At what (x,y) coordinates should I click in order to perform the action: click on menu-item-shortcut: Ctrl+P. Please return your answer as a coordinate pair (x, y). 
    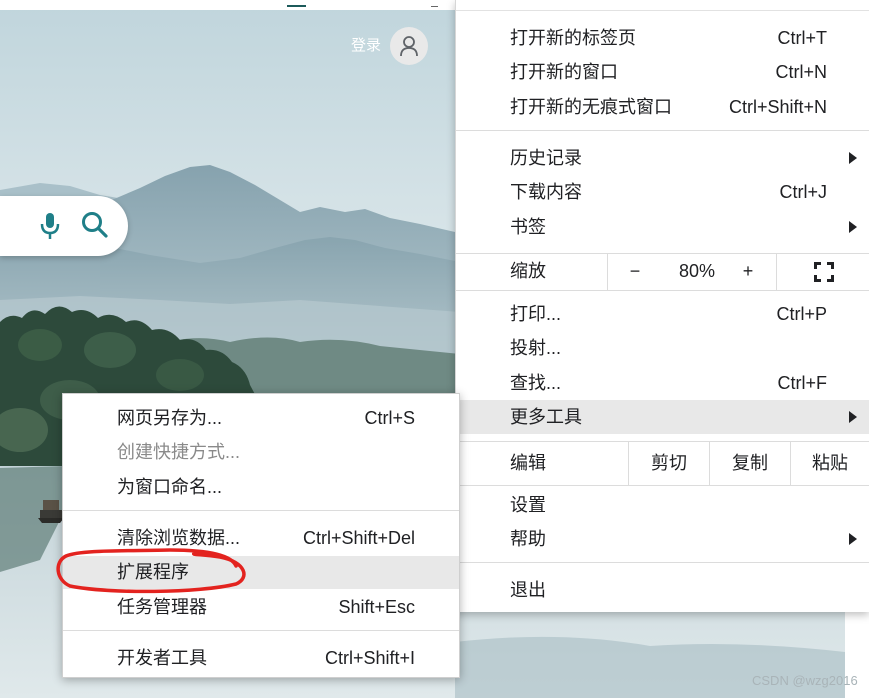
    Looking at the image, I should click on (801, 314).